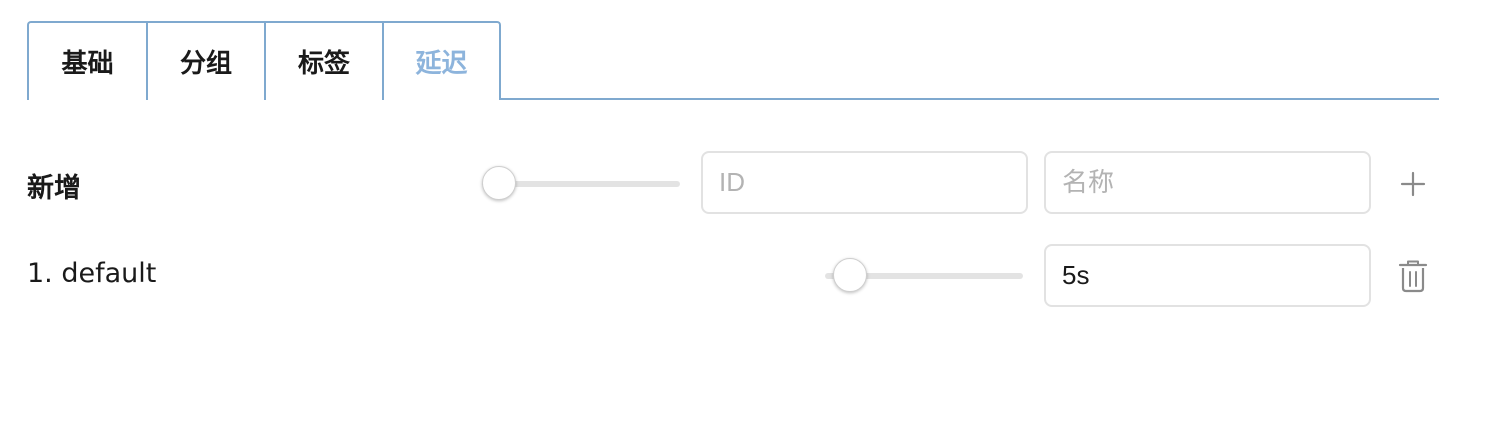 The image size is (1490, 434). What do you see at coordinates (206, 60) in the screenshot?
I see `tab-group: 分组` at bounding box center [206, 60].